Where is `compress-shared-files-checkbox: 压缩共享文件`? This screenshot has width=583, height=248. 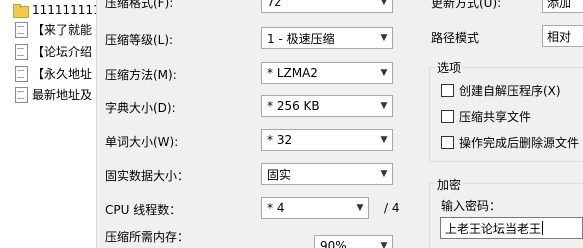 compress-shared-files-checkbox: 压缩共享文件 is located at coordinates (486, 116).